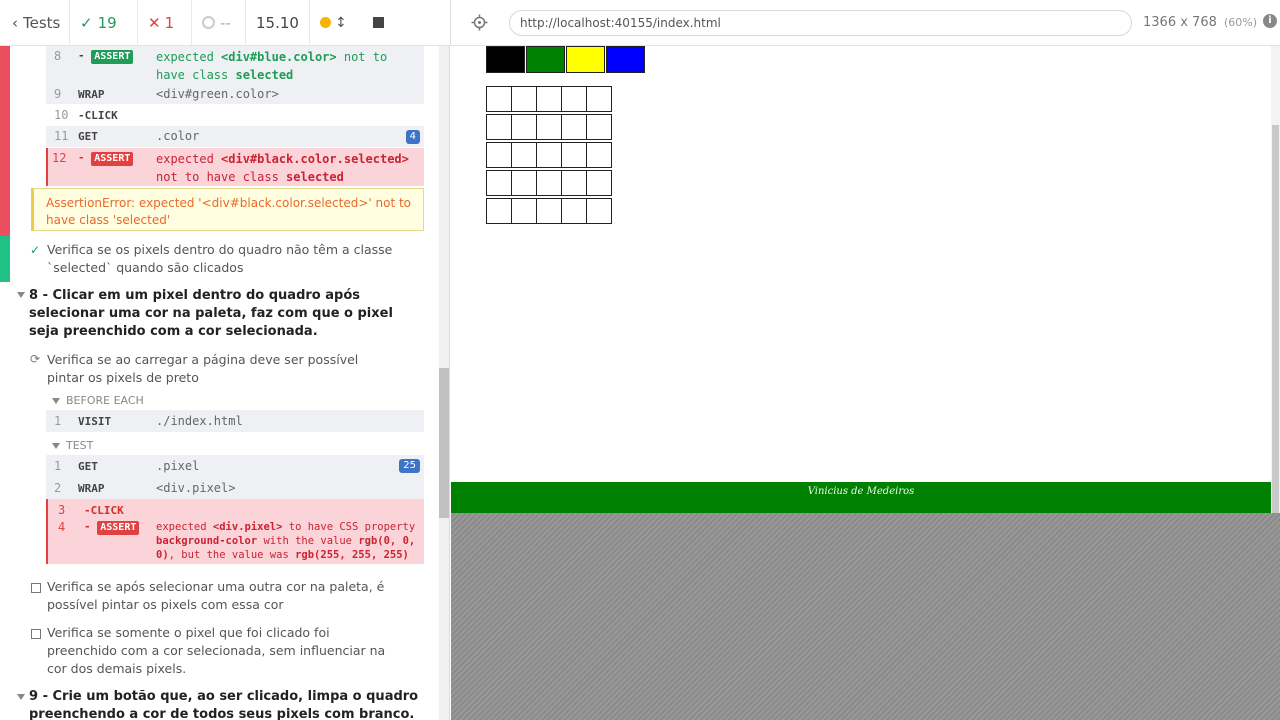 The image size is (1280, 720). I want to click on failed-number: 1, so click(169, 22).